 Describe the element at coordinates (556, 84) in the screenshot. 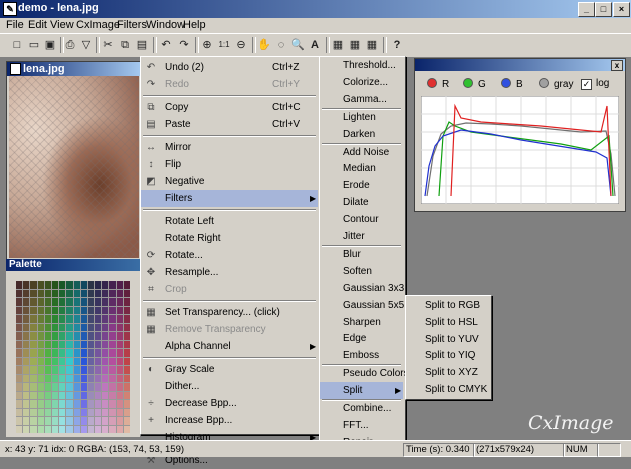

I see `channel-gray-radio: gray` at that location.